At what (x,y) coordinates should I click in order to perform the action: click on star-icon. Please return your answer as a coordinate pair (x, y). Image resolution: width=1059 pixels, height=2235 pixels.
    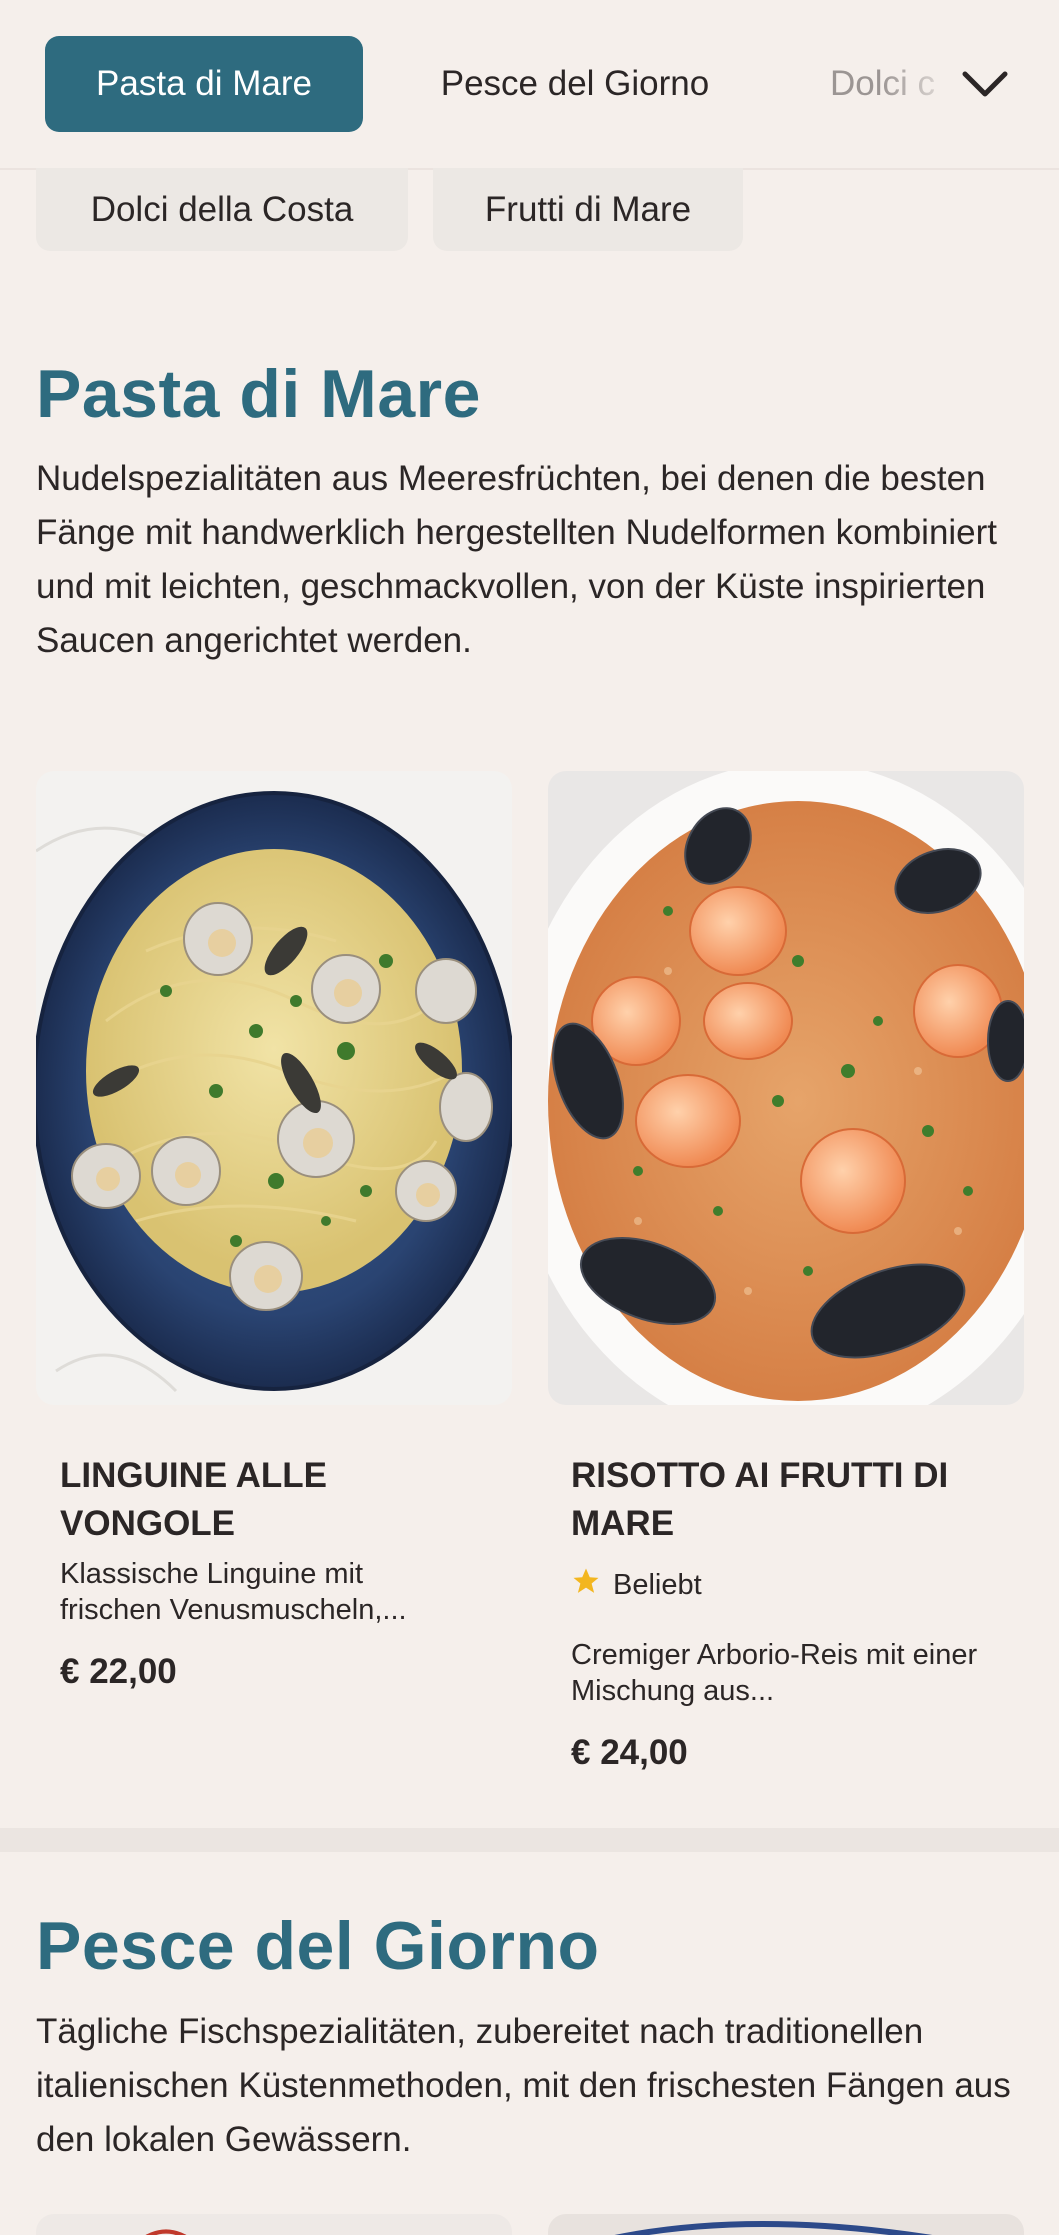
    Looking at the image, I should click on (586, 1585).